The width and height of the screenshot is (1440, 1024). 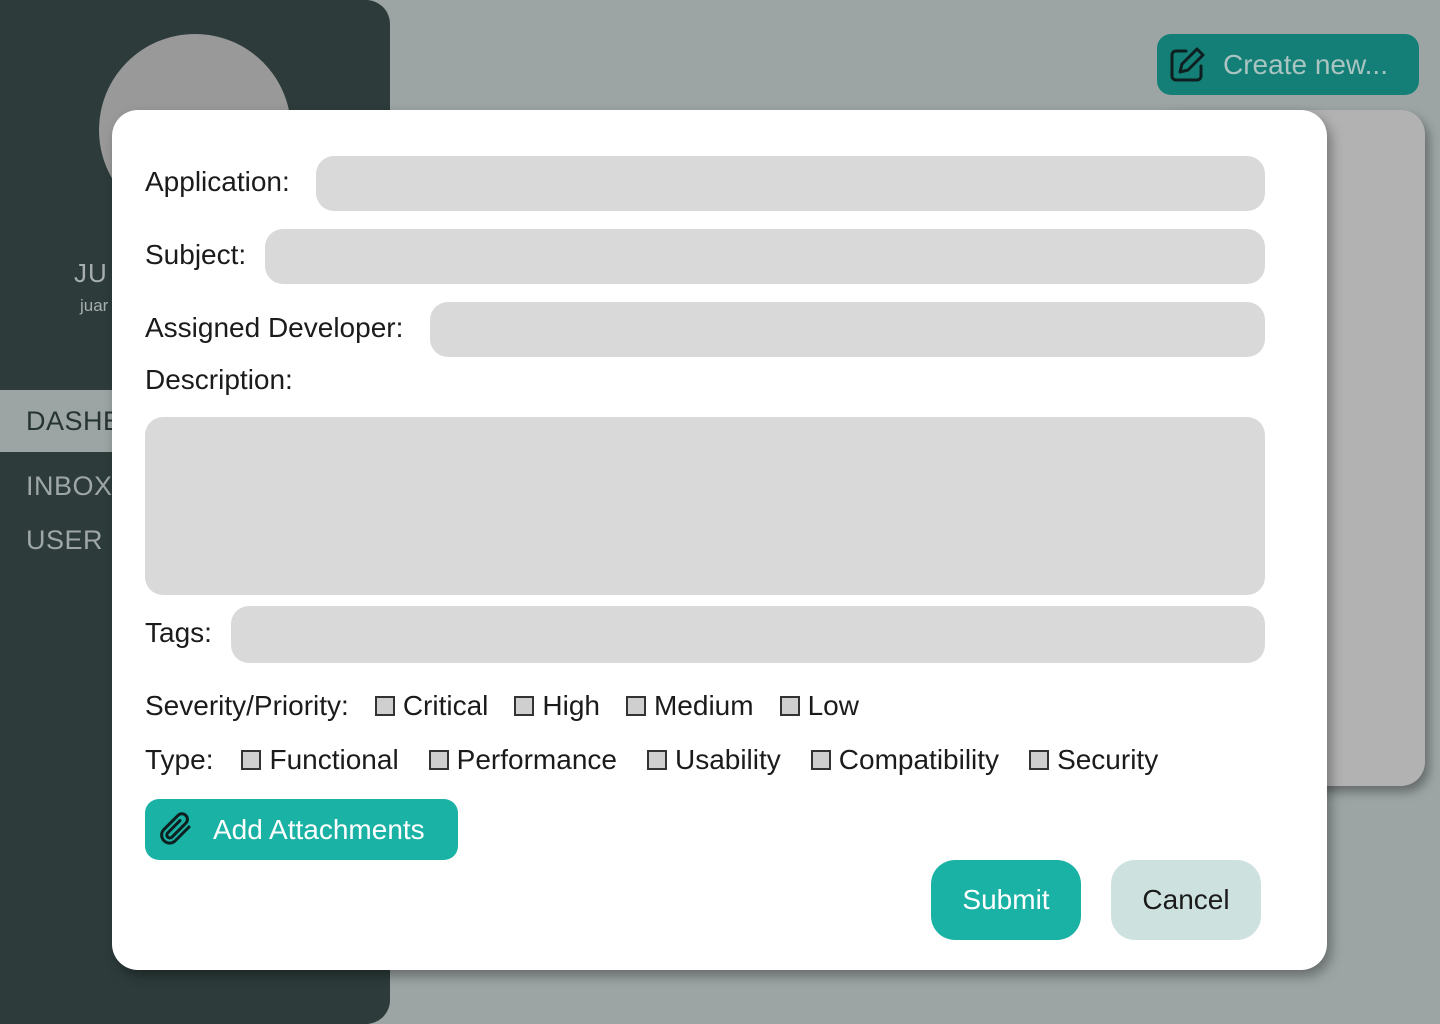 I want to click on severity-medium: Medium, so click(x=689, y=706).